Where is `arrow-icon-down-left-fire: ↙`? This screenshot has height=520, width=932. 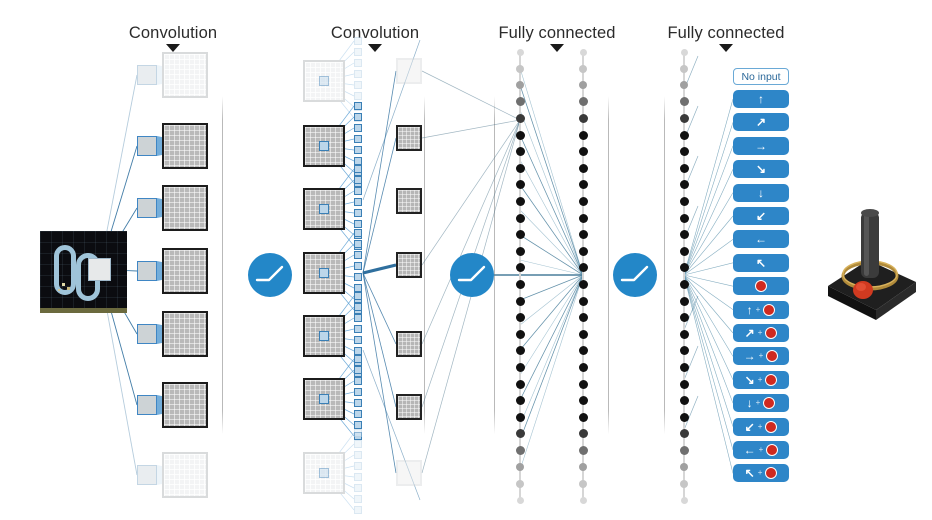
arrow-icon-down-left-fire: ↙ is located at coordinates (749, 426).